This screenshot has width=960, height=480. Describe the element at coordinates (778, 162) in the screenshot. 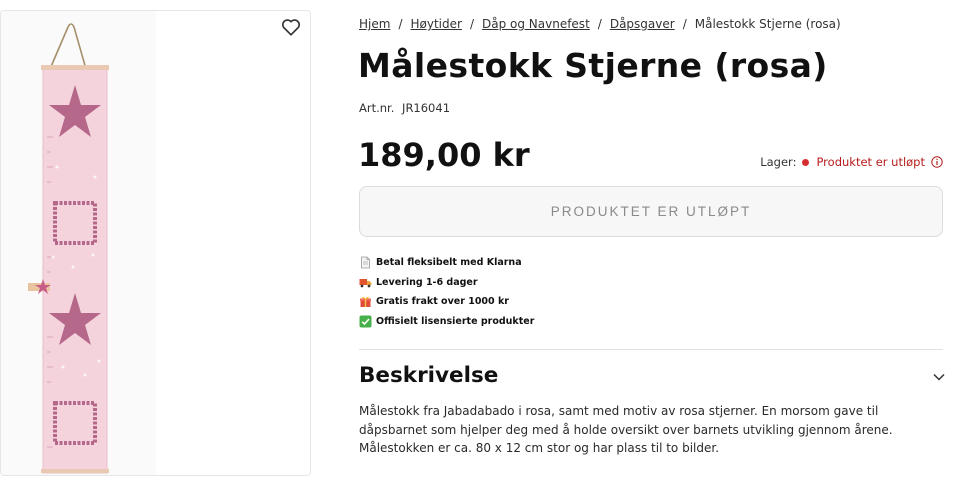

I see `stock-label: Lager:` at that location.